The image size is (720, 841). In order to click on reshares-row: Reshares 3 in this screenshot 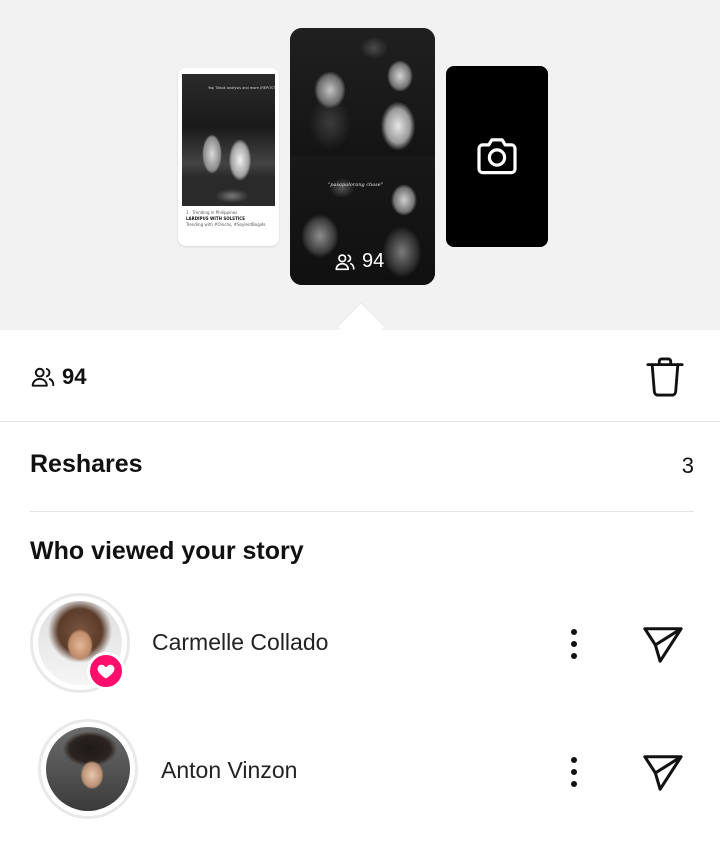, I will do `click(362, 467)`.